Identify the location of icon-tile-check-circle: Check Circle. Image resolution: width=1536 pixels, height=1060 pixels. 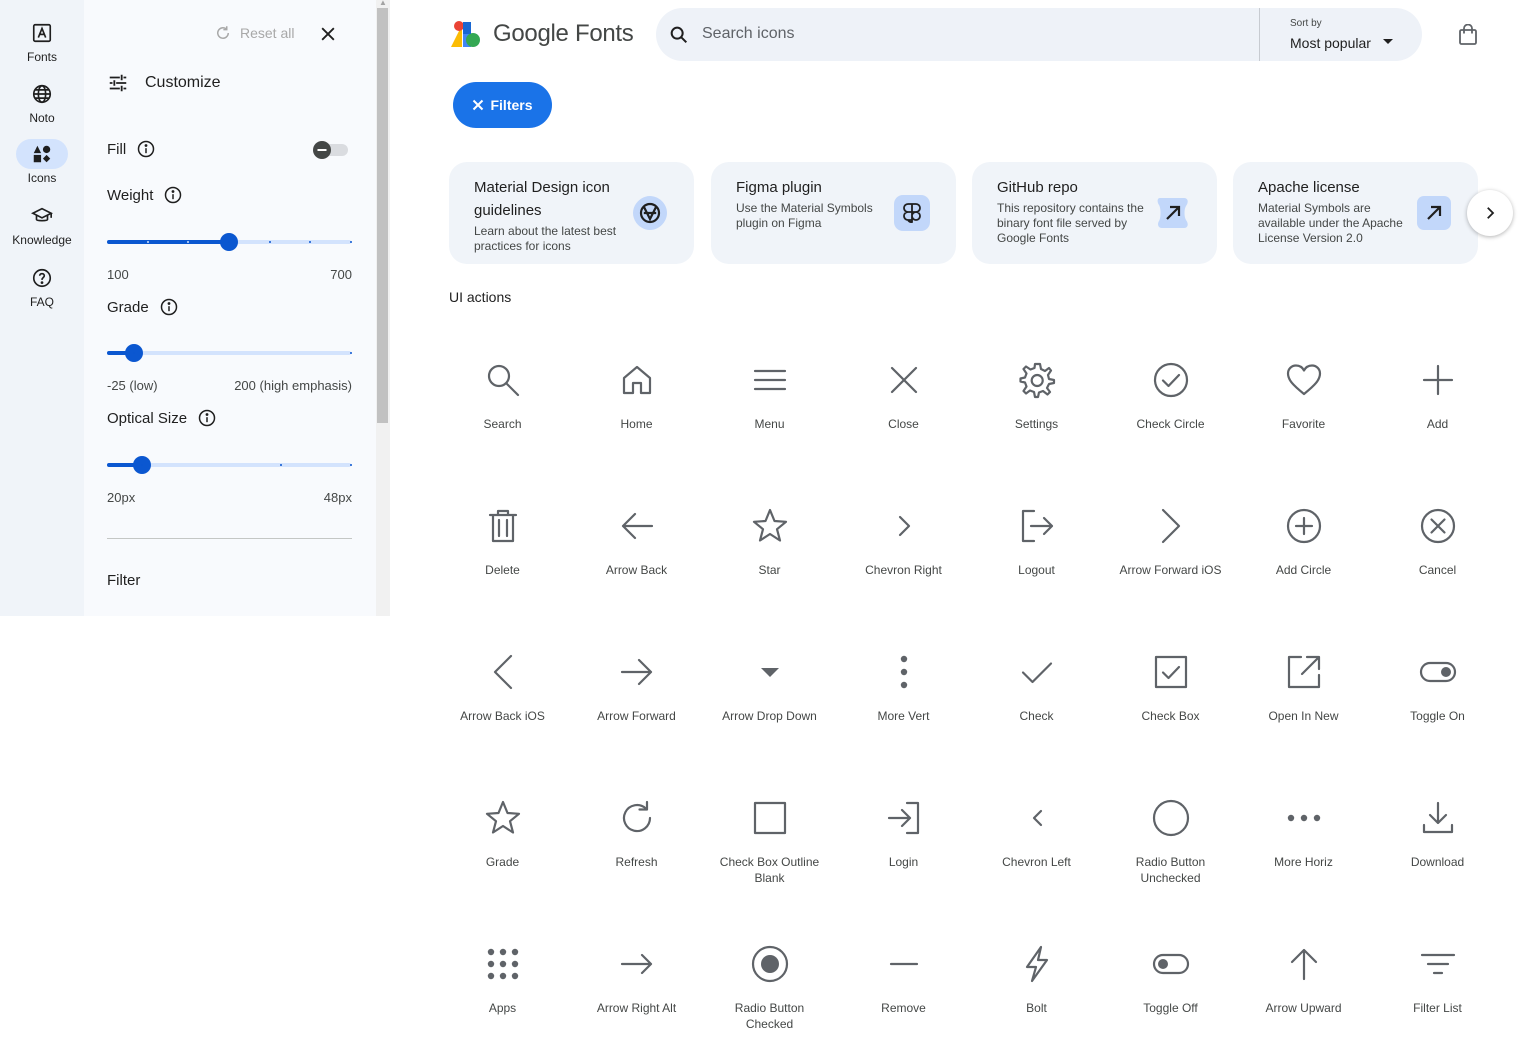
(1170, 405).